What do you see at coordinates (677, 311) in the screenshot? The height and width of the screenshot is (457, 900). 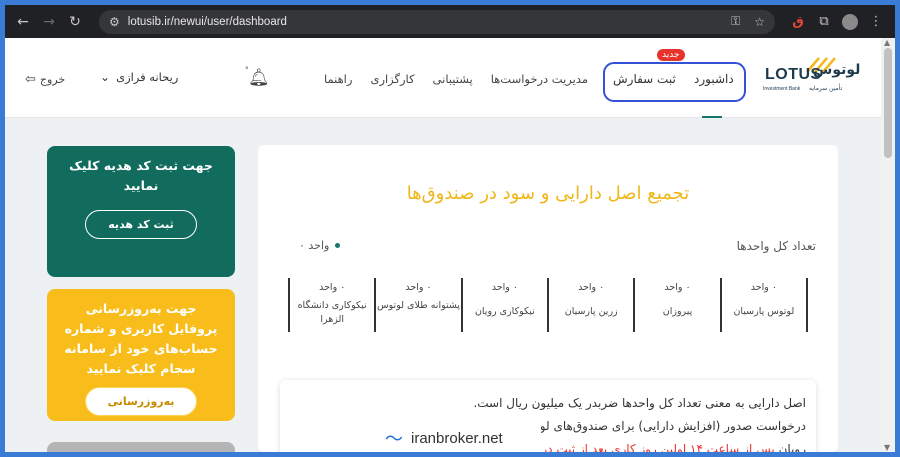 I see `fund-name: پیروزان` at bounding box center [677, 311].